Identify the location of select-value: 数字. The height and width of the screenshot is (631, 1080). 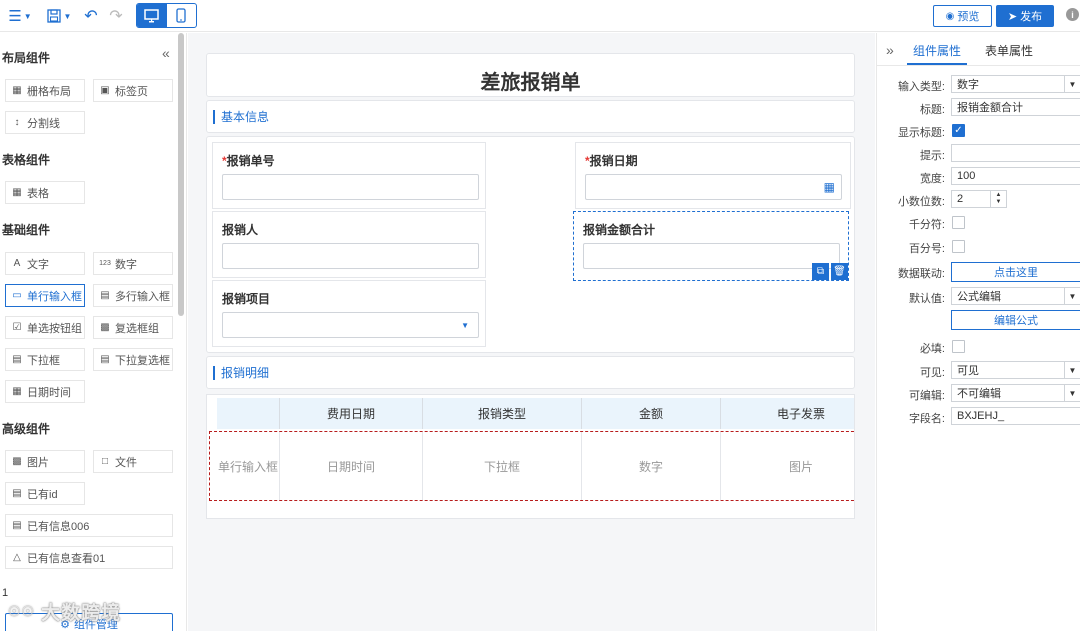
(968, 85).